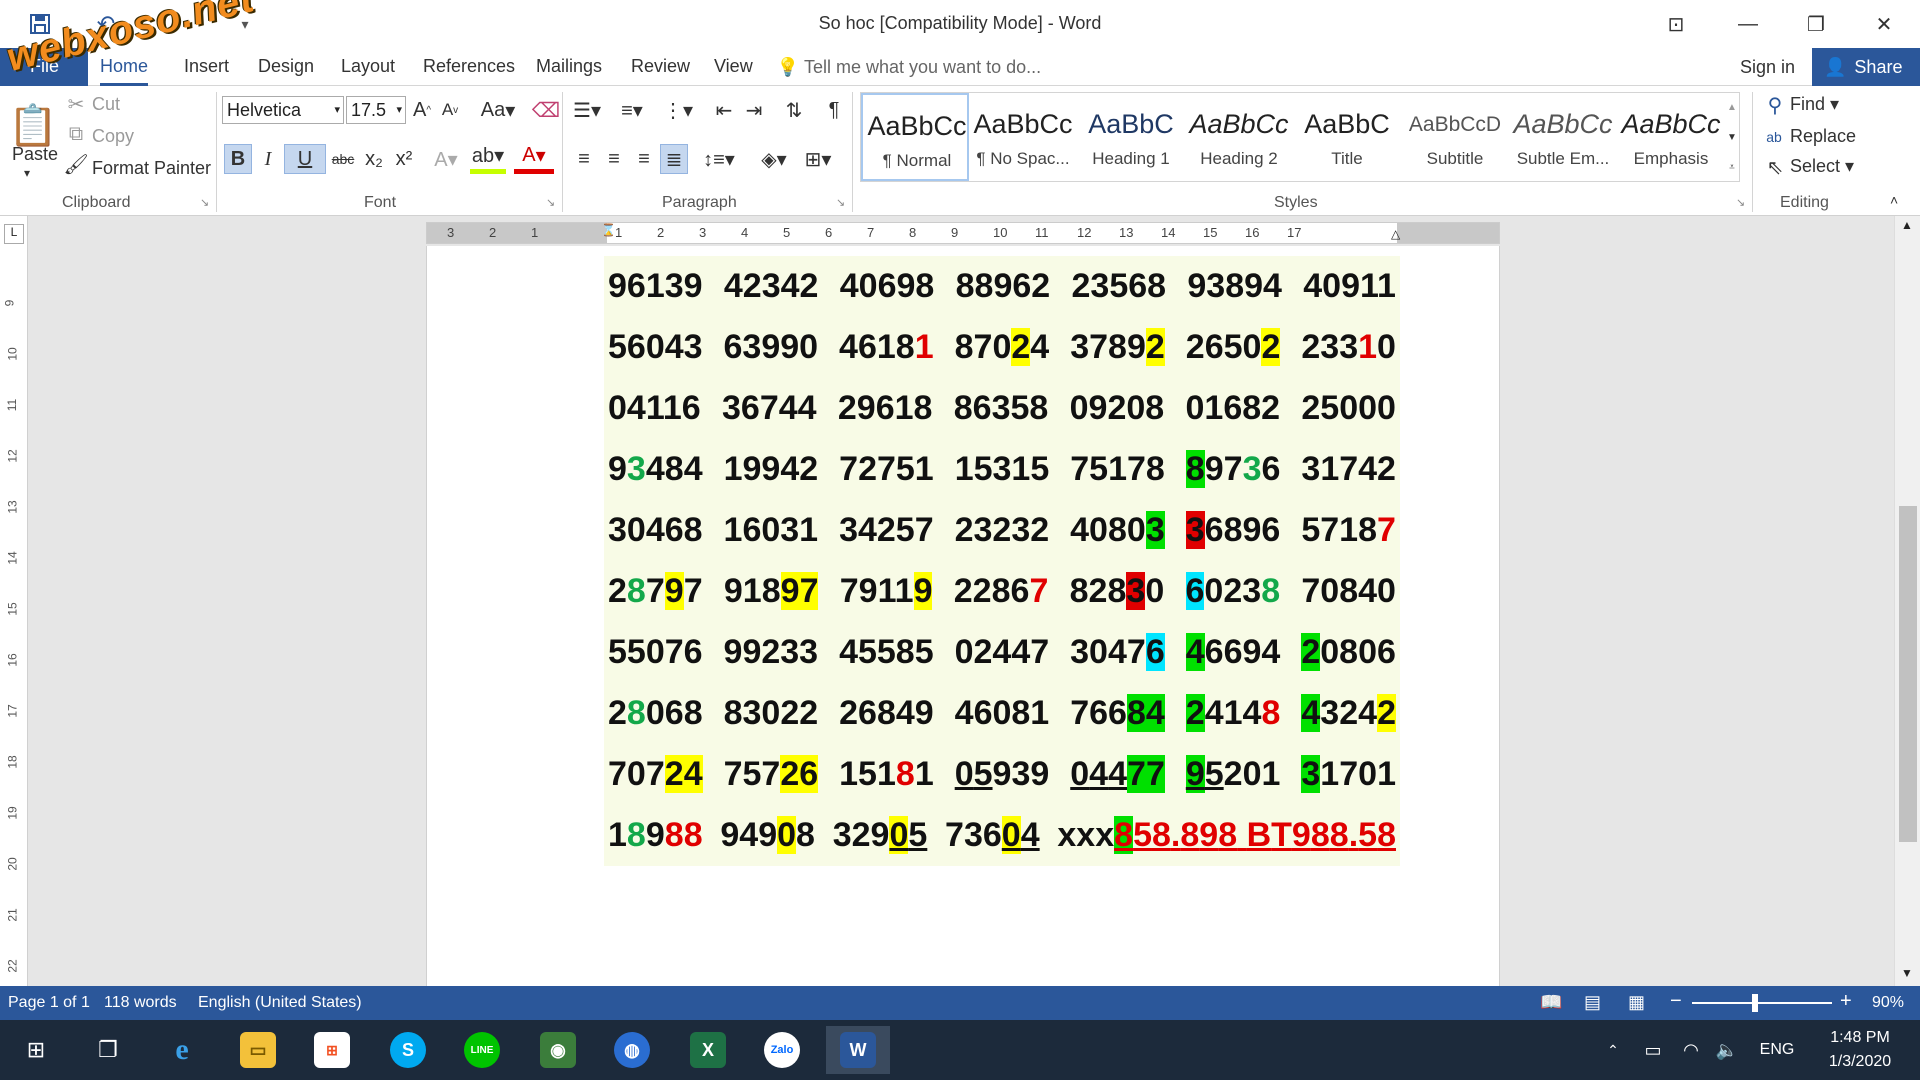  What do you see at coordinates (1777, 1050) in the screenshot?
I see `language-indicator: ENG` at bounding box center [1777, 1050].